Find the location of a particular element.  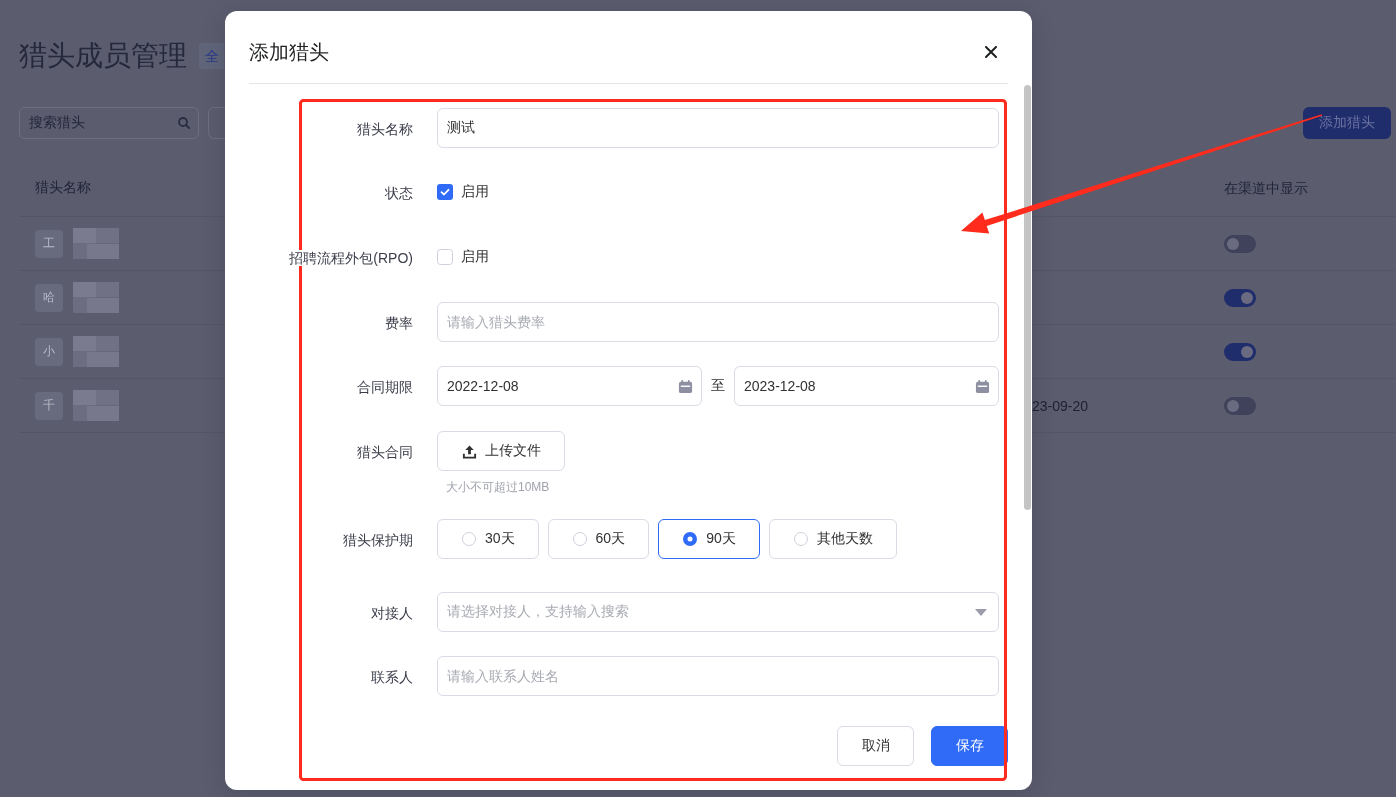

radio-option: 90天 is located at coordinates (709, 539).